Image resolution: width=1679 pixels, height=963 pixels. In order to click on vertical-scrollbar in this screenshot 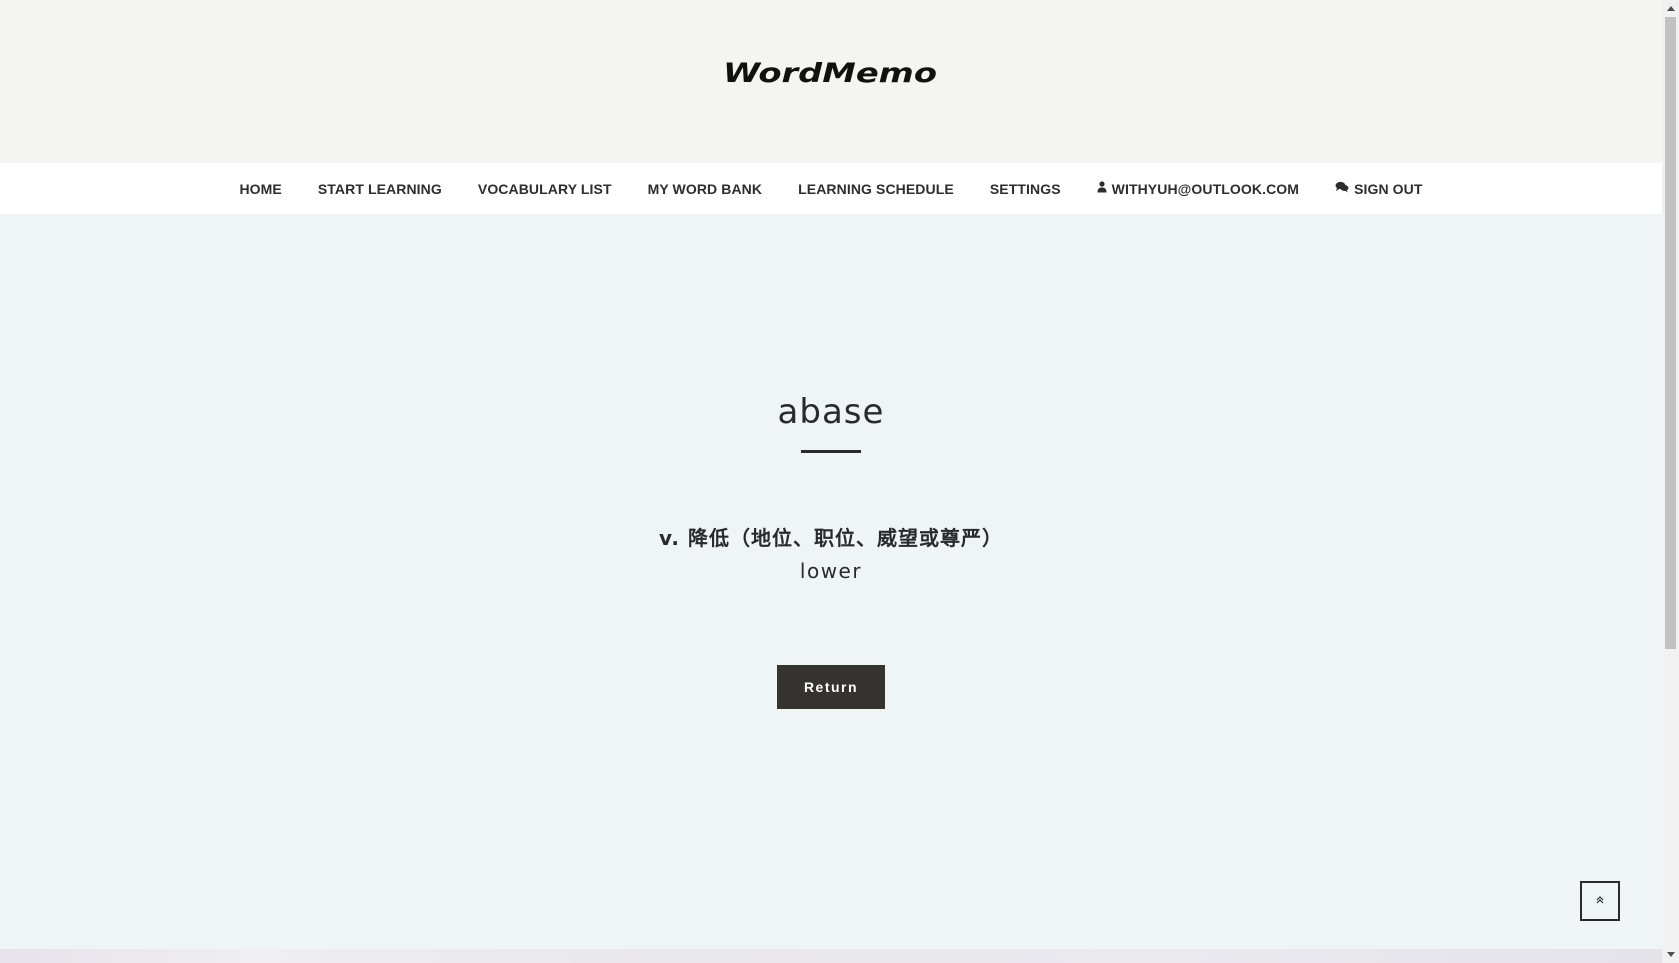, I will do `click(1670, 481)`.